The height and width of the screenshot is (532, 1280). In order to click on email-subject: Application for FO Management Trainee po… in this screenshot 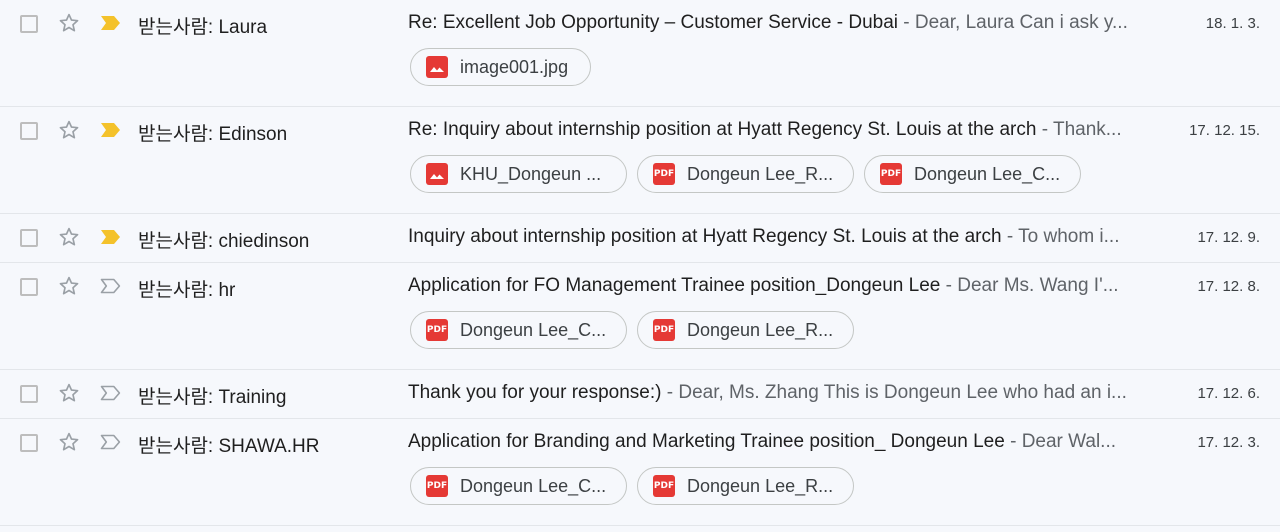, I will do `click(674, 285)`.